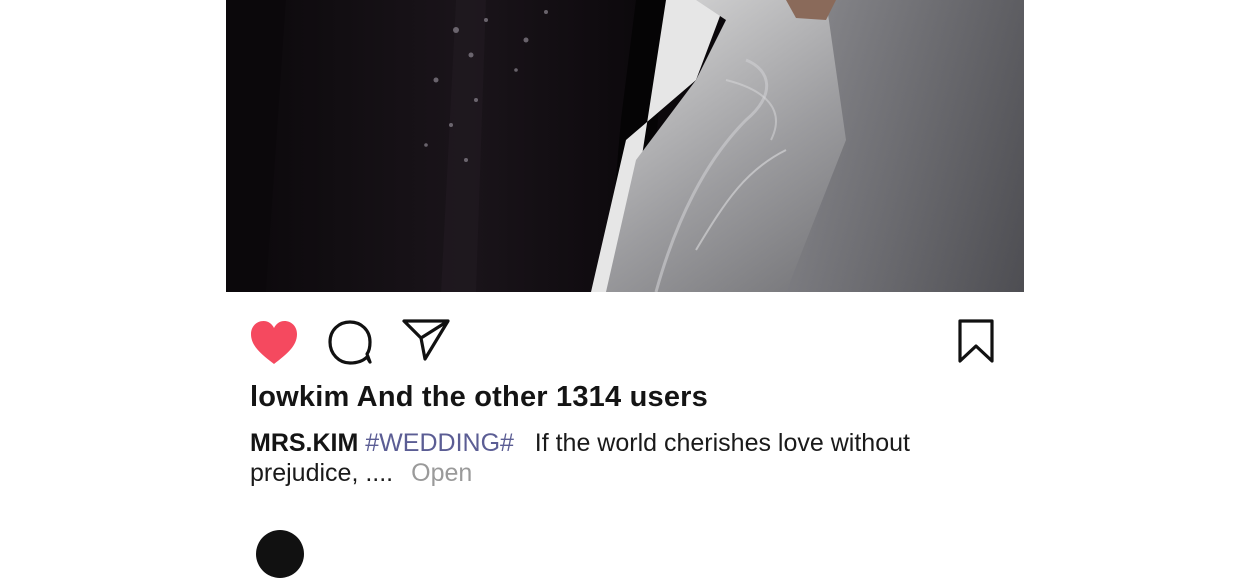  Describe the element at coordinates (479, 397) in the screenshot. I see `likes-count-text: lowkim And the other 1314 users` at that location.